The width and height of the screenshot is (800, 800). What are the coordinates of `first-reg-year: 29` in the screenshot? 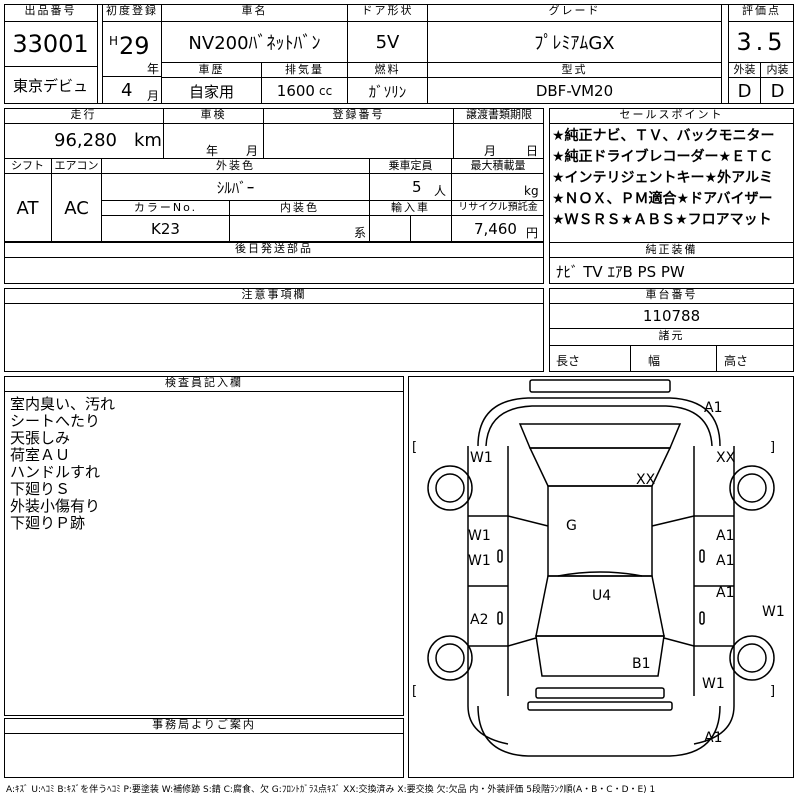 It's located at (134, 46).